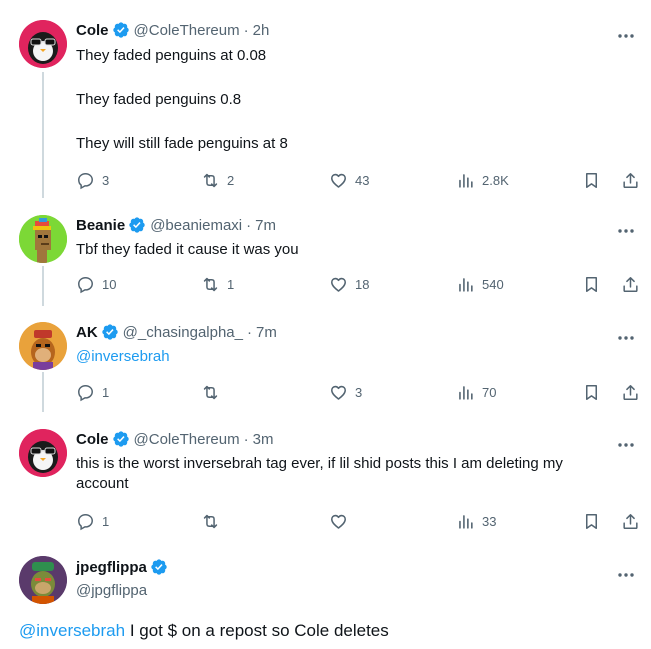 The height and width of the screenshot is (649, 651). Describe the element at coordinates (159, 99) in the screenshot. I see `tweet-text-line: They faded penguins 0.8` at that location.